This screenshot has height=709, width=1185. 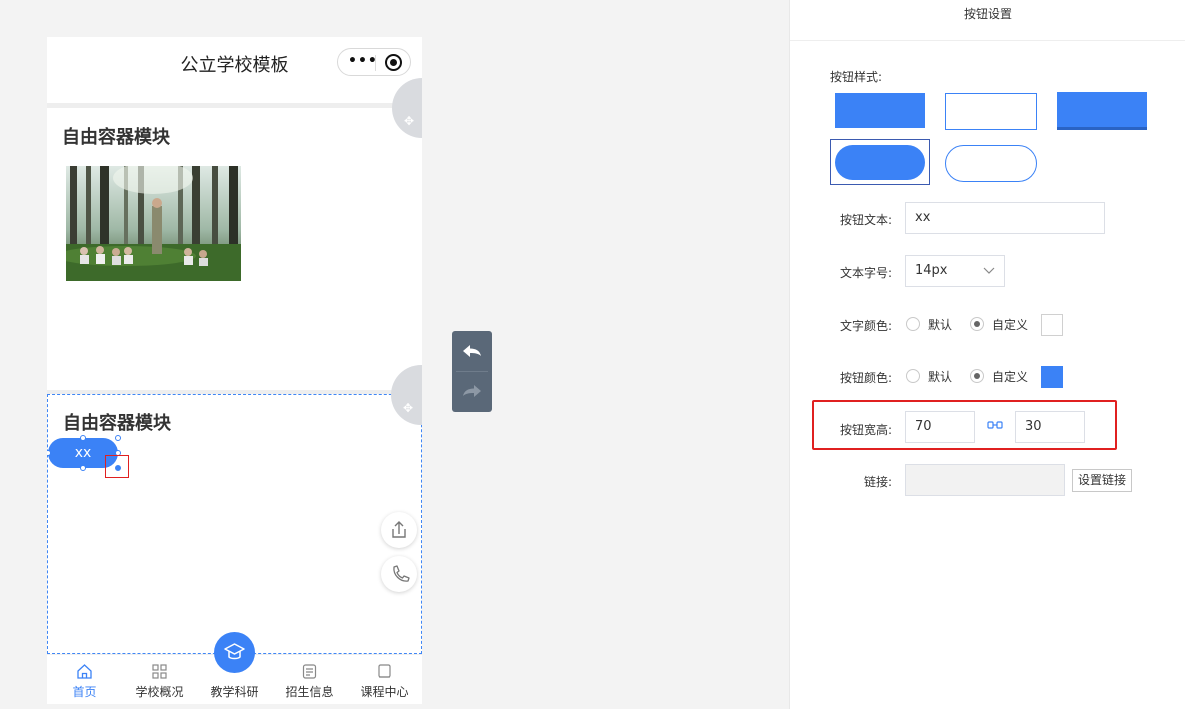 What do you see at coordinates (985, 480) in the screenshot?
I see `link-input` at bounding box center [985, 480].